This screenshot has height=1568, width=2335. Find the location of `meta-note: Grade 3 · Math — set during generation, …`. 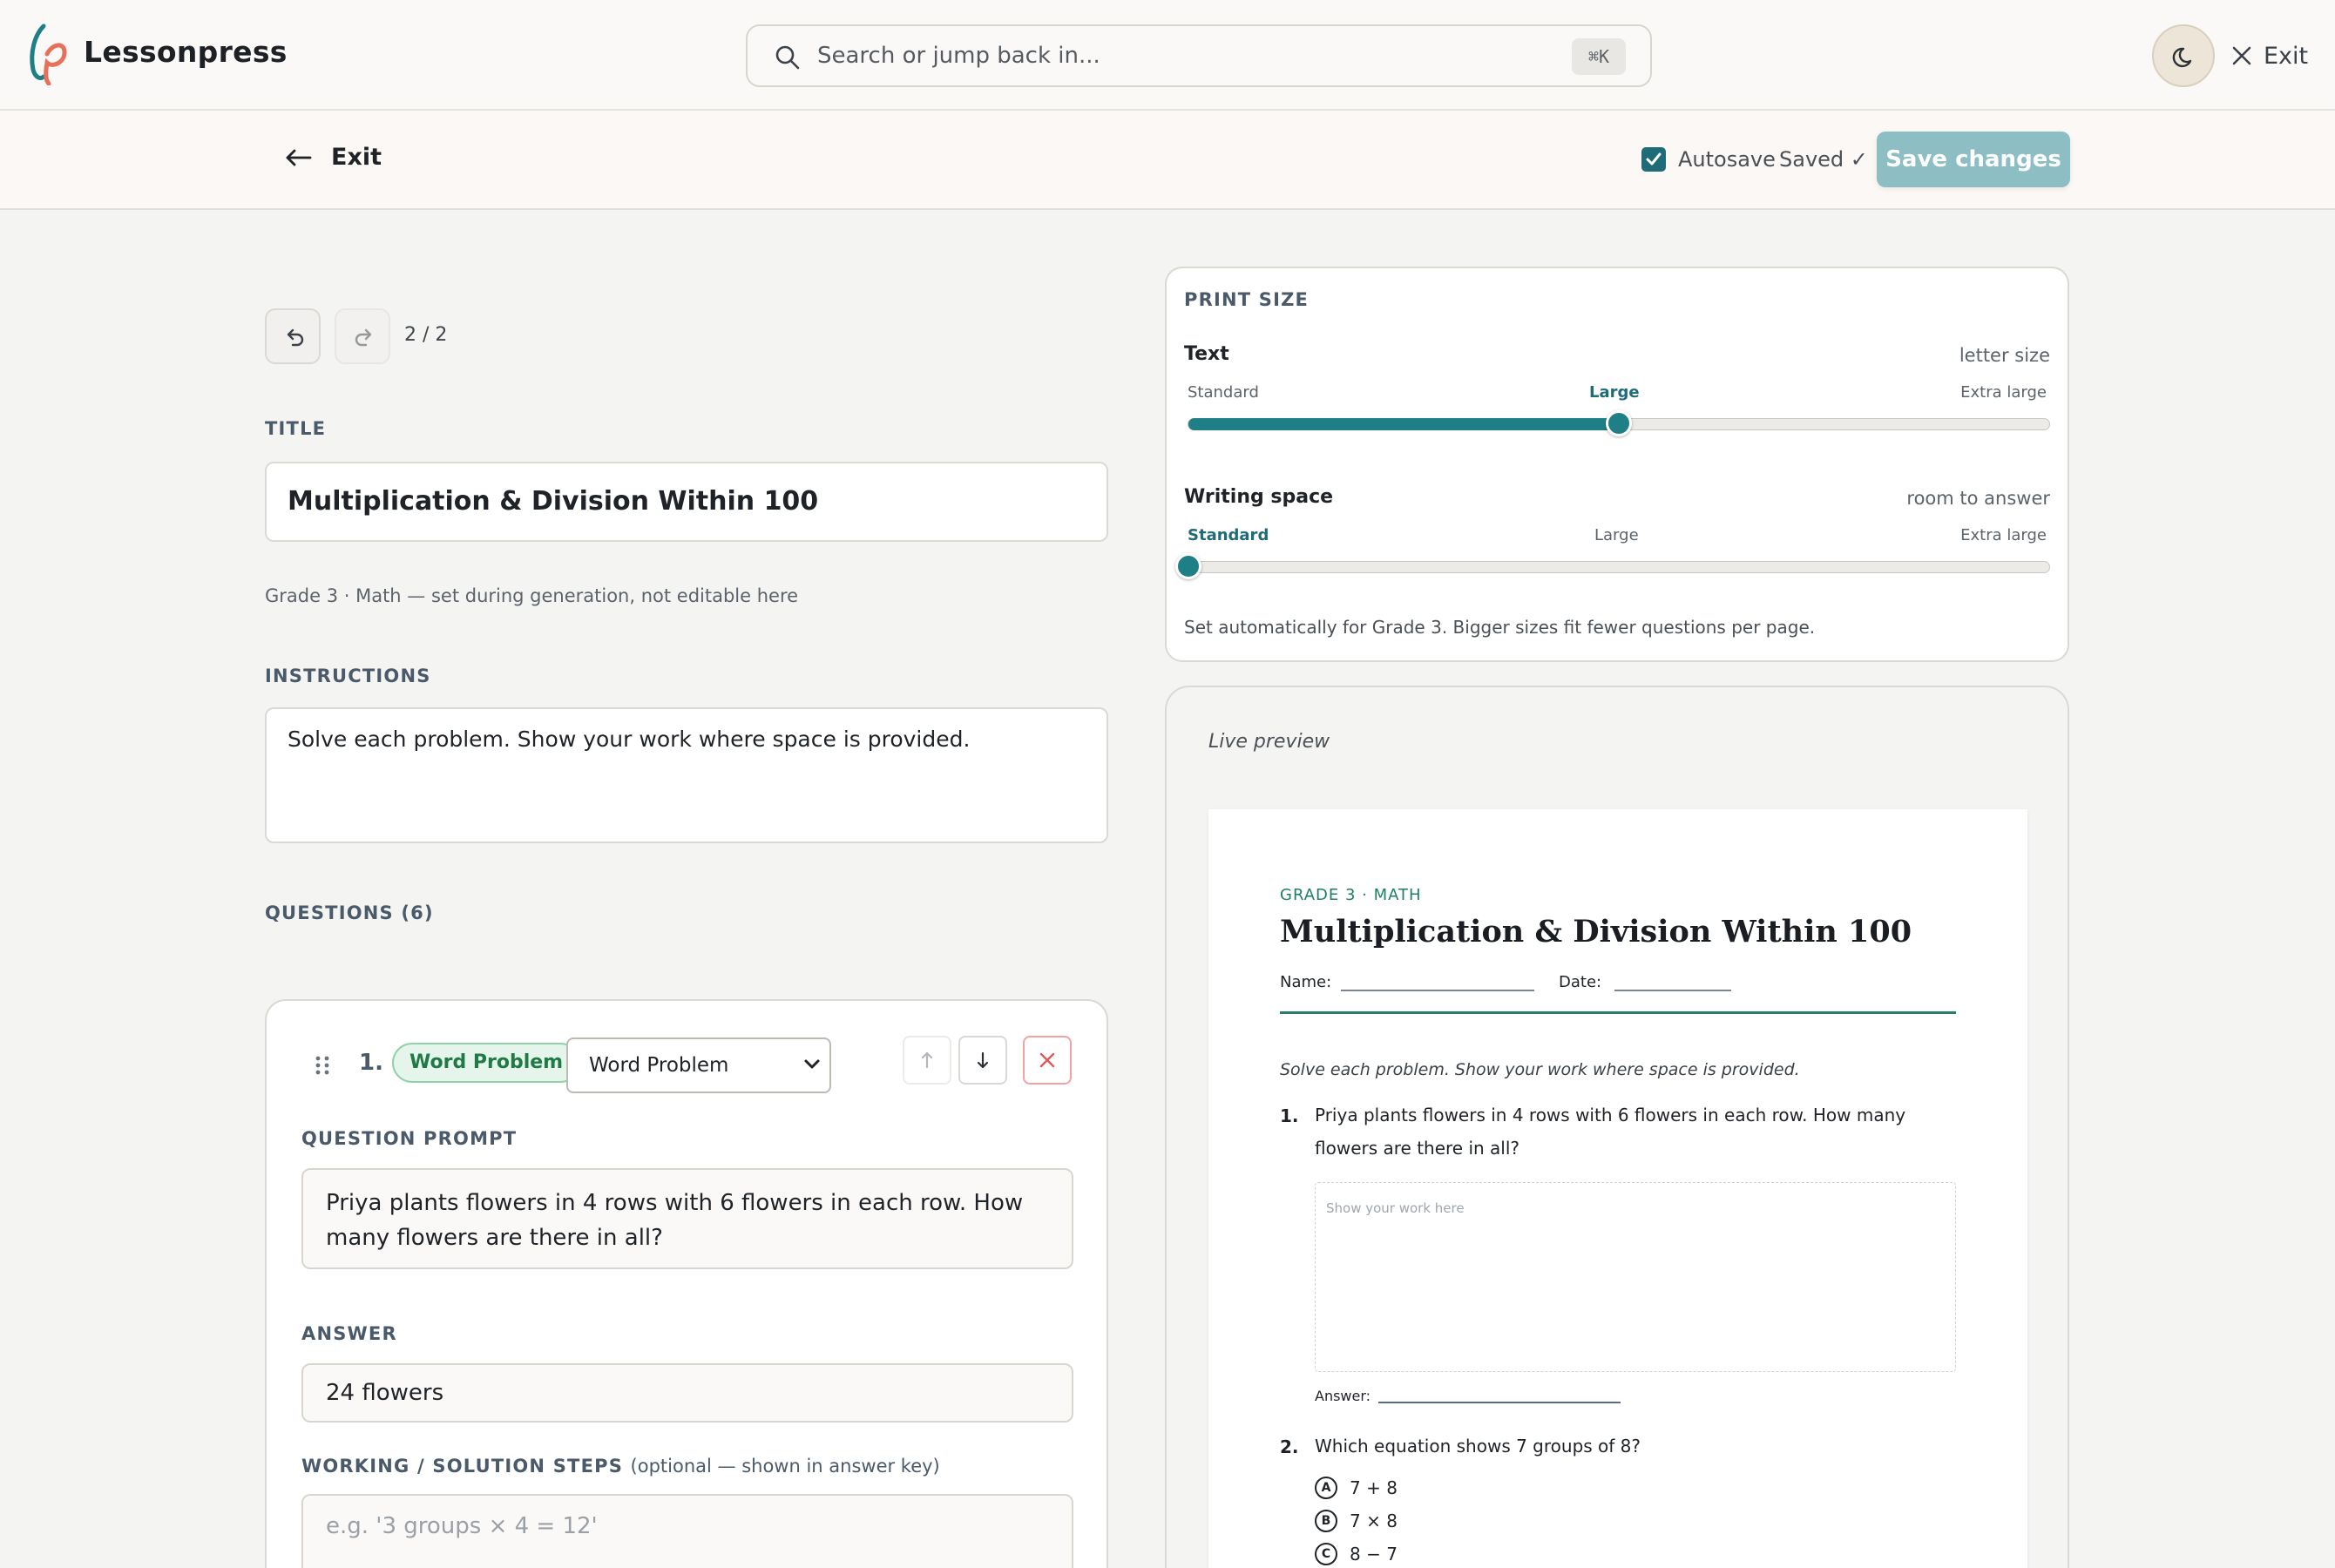

meta-note: Grade 3 · Math — set during generation, … is located at coordinates (532, 595).